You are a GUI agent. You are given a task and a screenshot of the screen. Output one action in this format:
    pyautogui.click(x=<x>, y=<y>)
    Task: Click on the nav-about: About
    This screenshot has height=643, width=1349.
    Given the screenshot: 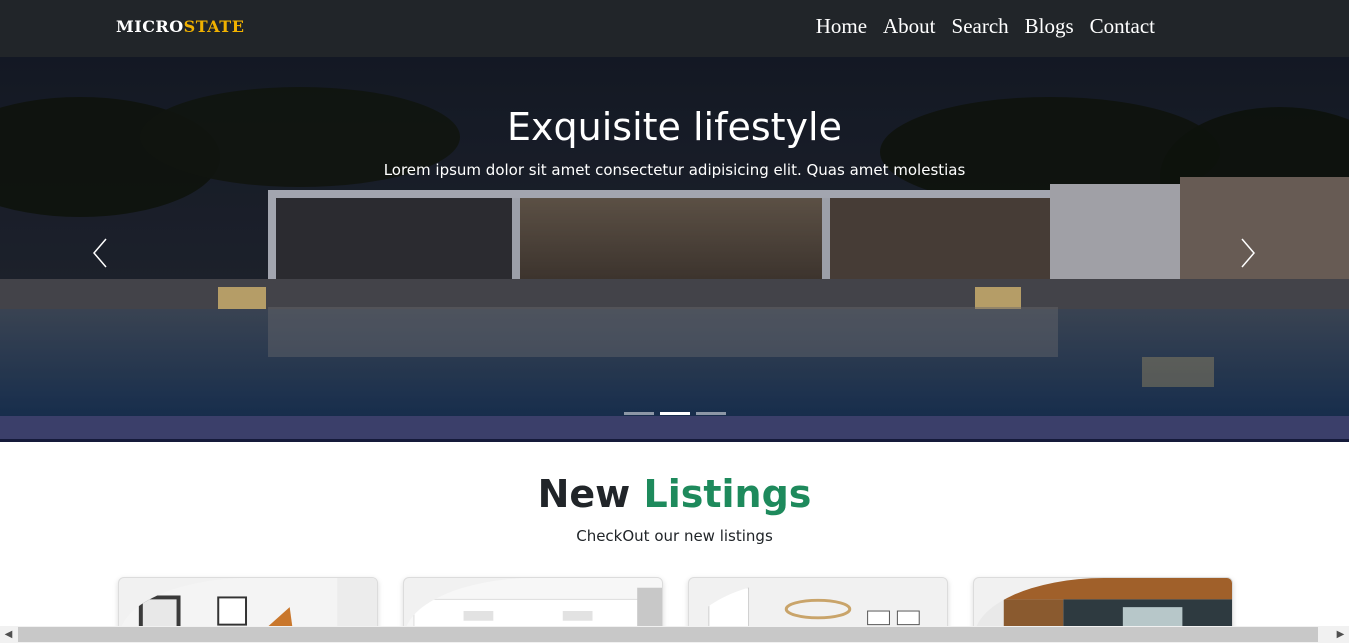 What is the action you would take?
    pyautogui.click(x=909, y=26)
    